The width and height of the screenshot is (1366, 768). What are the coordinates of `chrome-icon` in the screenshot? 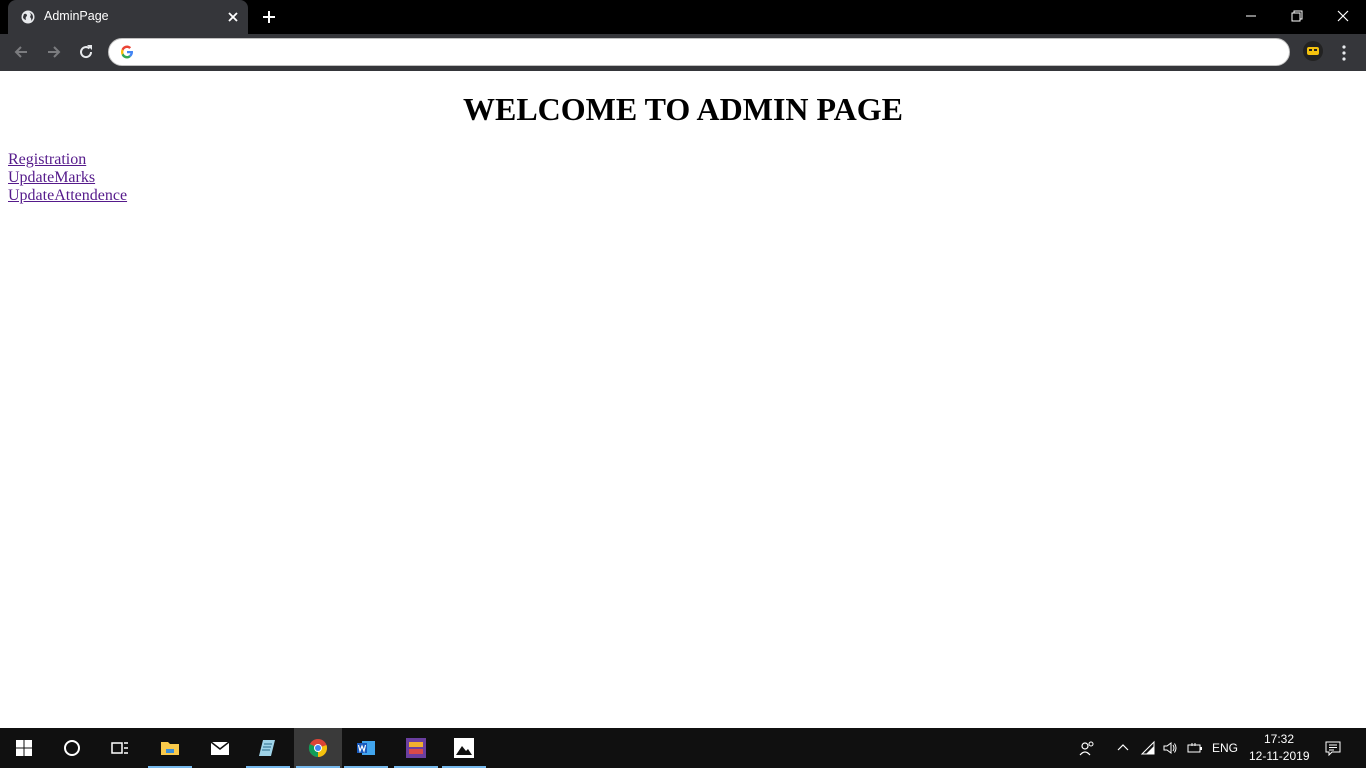 It's located at (318, 748).